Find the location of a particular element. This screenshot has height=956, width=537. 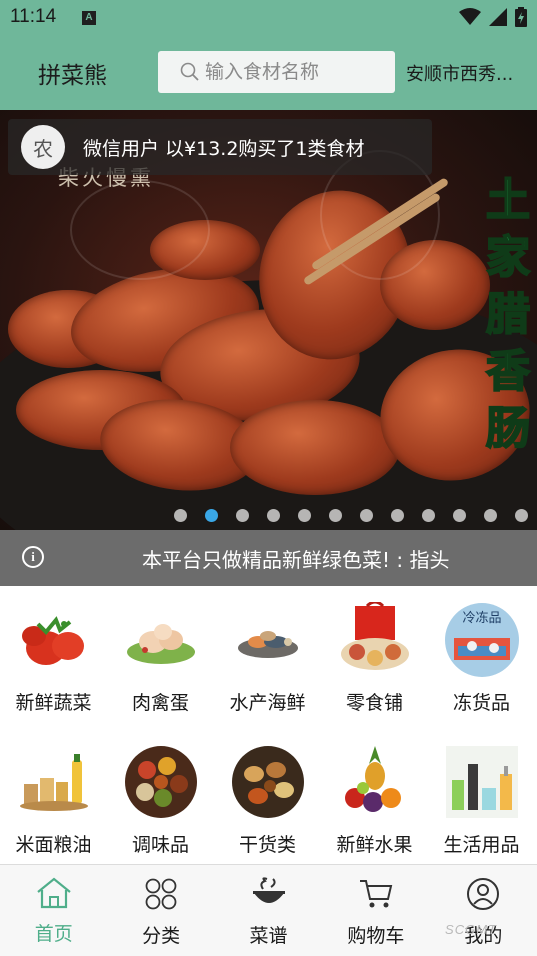

notice-avatar: 农 is located at coordinates (43, 147).